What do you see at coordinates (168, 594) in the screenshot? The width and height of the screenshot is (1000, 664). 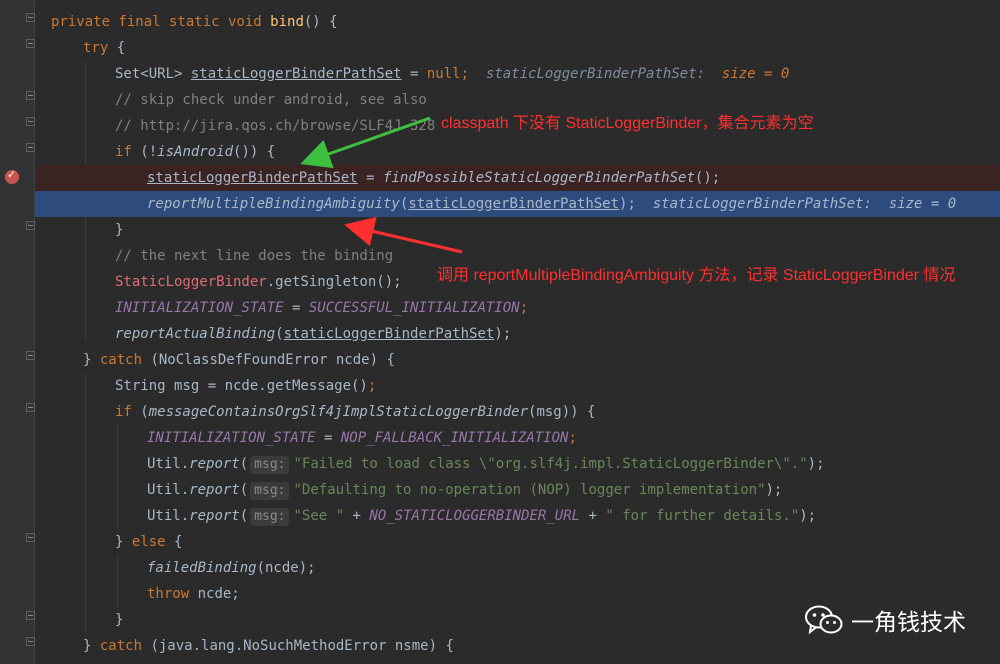 I see `keyword: throw` at bounding box center [168, 594].